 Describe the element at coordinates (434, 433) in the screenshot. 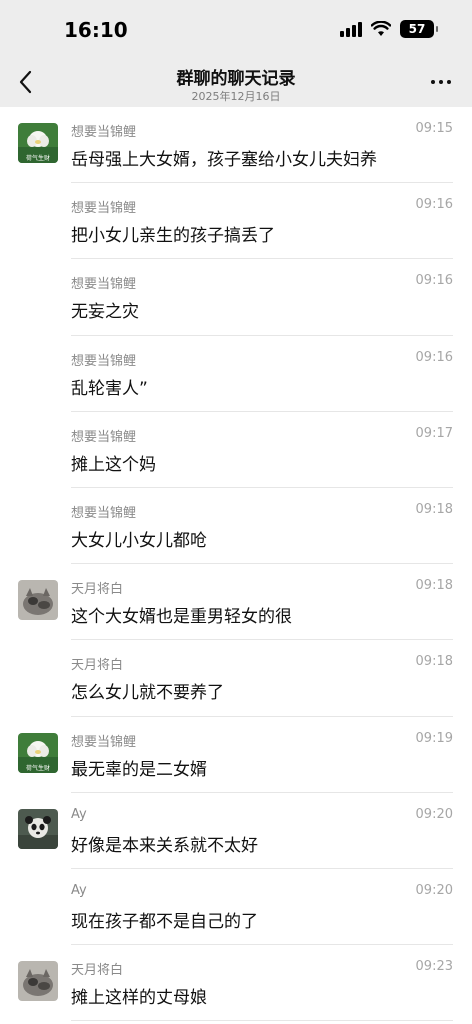

I see `message-time: 09:17` at that location.